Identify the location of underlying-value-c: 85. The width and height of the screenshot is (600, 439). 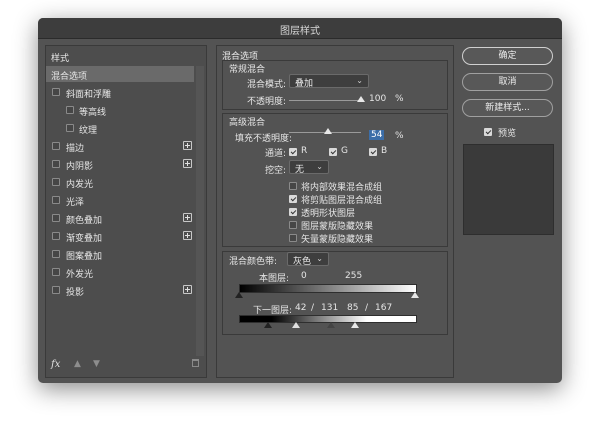
(353, 308).